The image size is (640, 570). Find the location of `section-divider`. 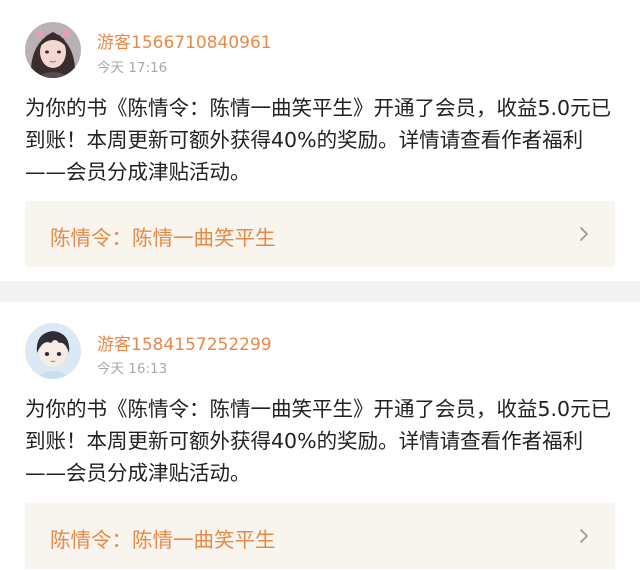

section-divider is located at coordinates (320, 291).